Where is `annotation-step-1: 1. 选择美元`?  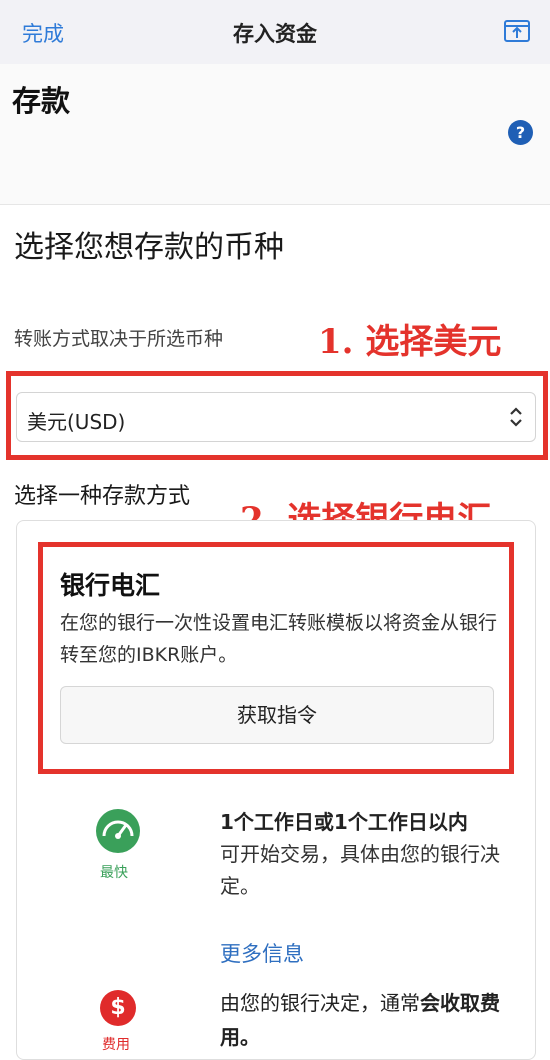 annotation-step-1: 1. 选择美元 is located at coordinates (410, 342).